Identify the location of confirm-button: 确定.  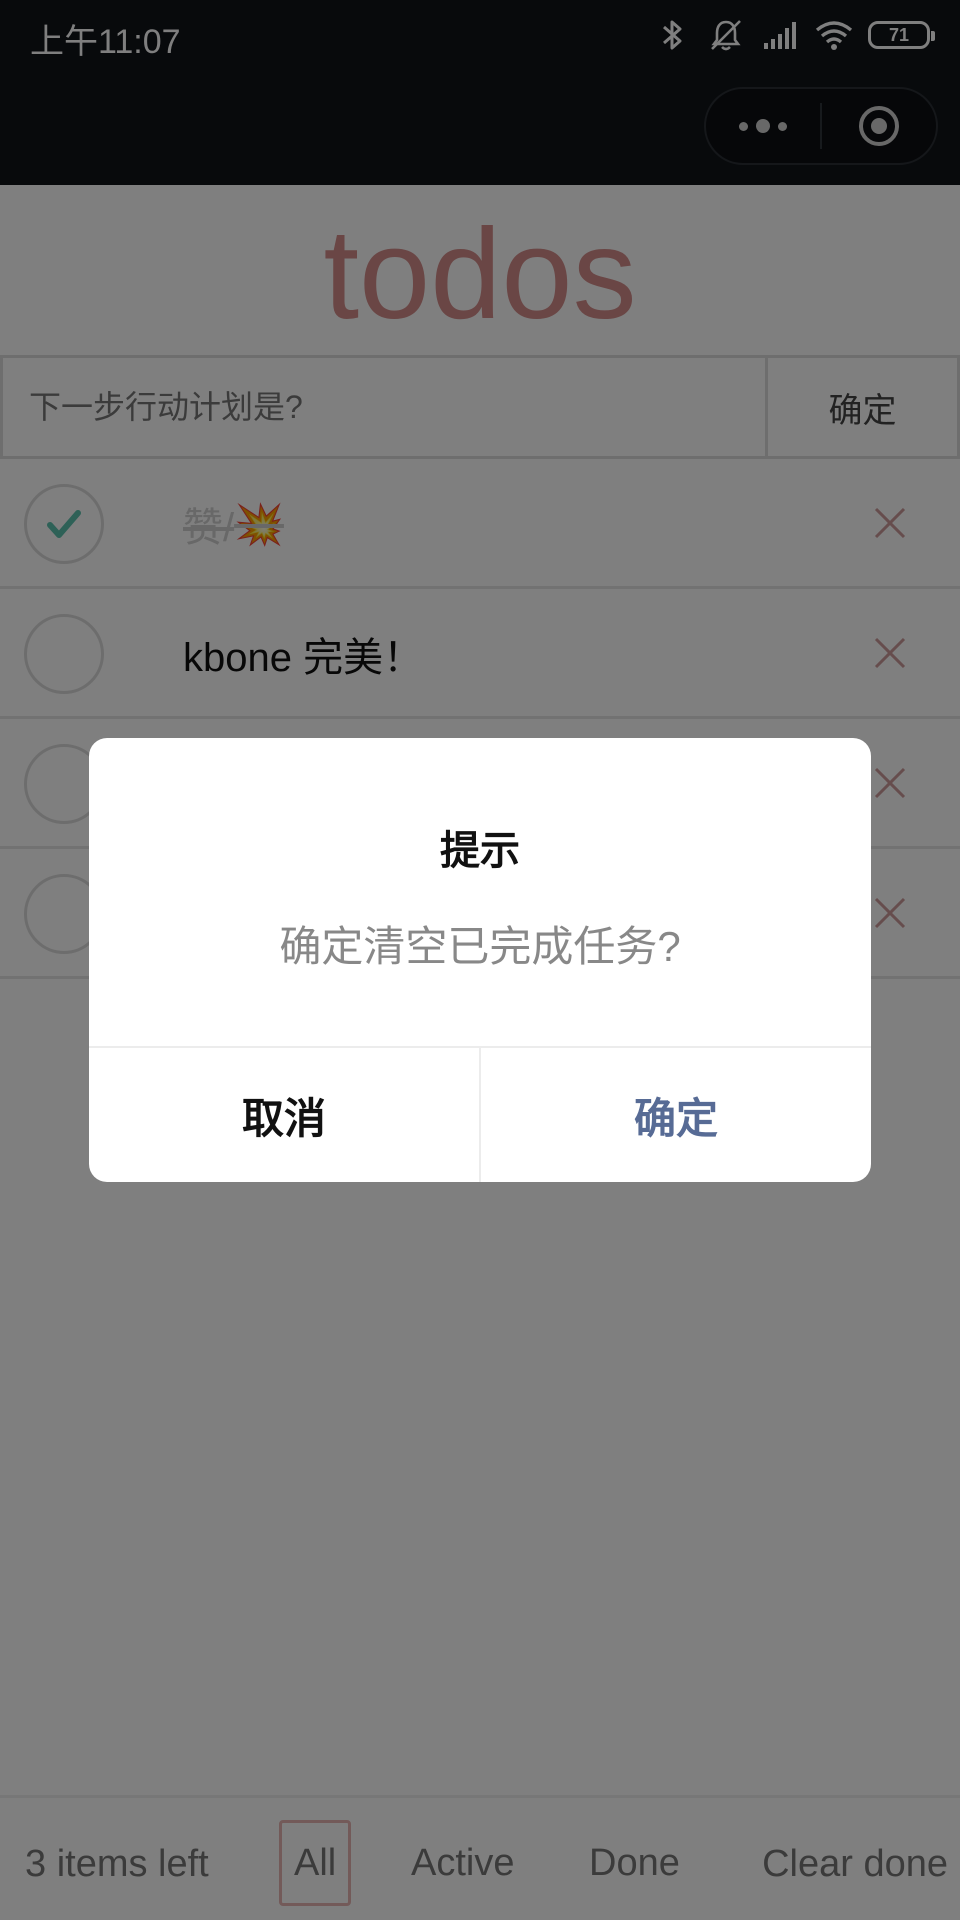
(676, 1115).